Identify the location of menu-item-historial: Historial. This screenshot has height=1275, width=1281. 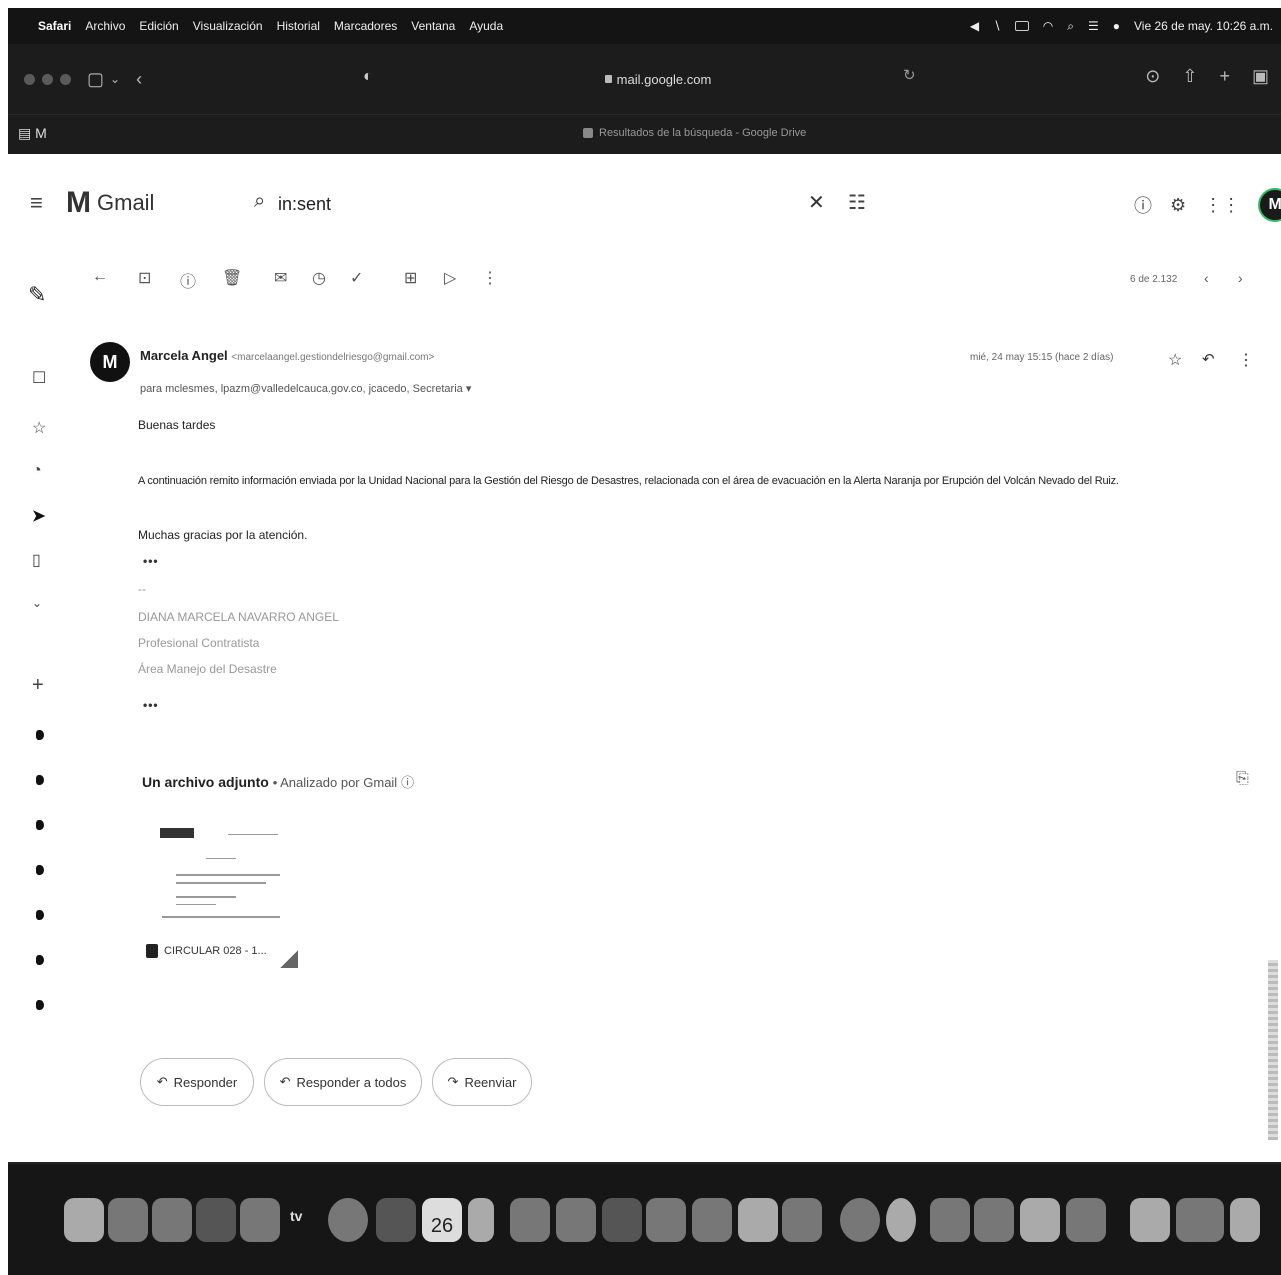
(298, 26).